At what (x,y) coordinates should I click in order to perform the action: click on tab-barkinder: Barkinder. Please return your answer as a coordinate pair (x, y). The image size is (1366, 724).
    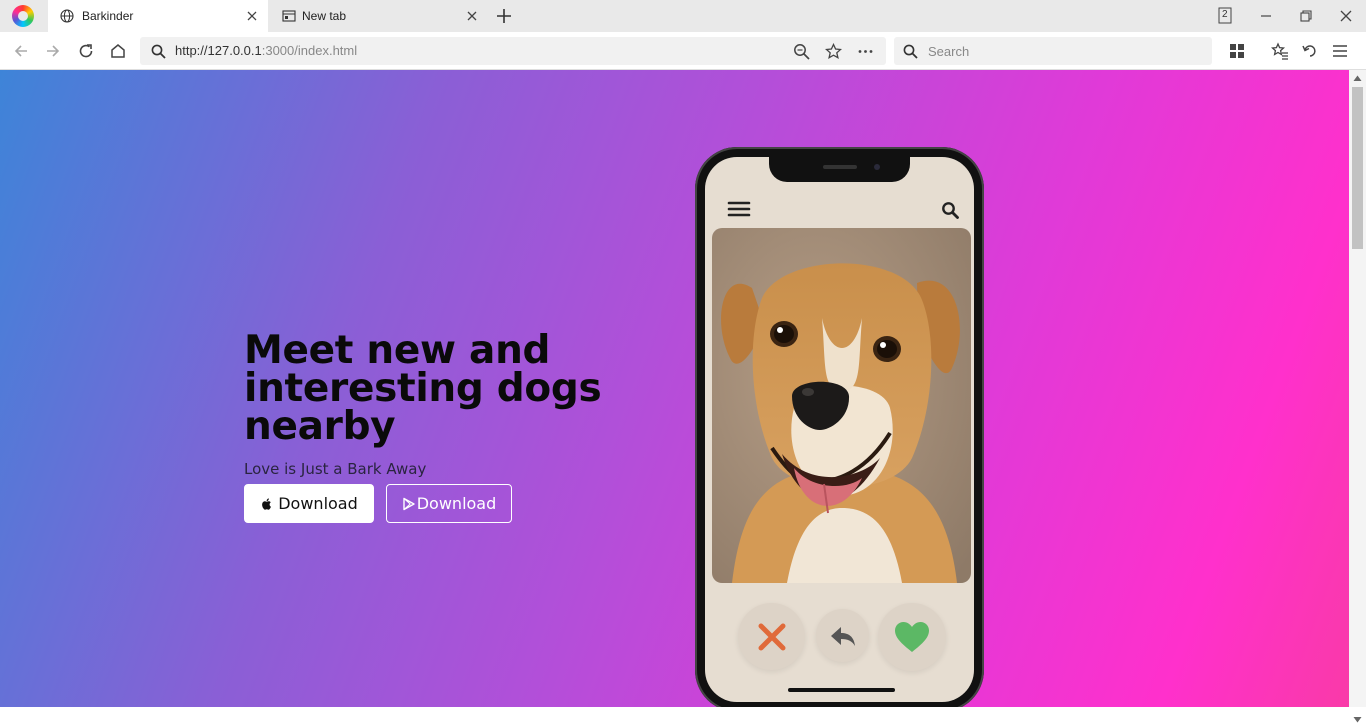
    Looking at the image, I should click on (158, 16).